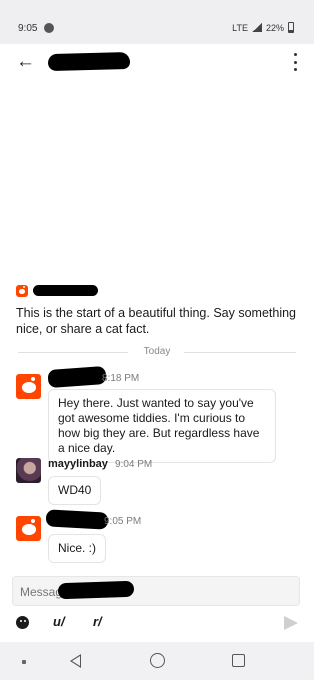  What do you see at coordinates (49, 28) in the screenshot?
I see `notification-icon` at bounding box center [49, 28].